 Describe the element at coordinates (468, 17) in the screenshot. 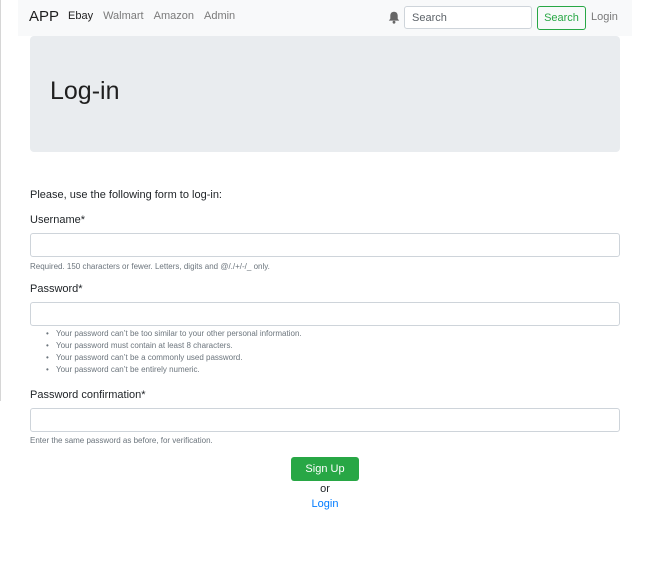

I see `search-input` at that location.